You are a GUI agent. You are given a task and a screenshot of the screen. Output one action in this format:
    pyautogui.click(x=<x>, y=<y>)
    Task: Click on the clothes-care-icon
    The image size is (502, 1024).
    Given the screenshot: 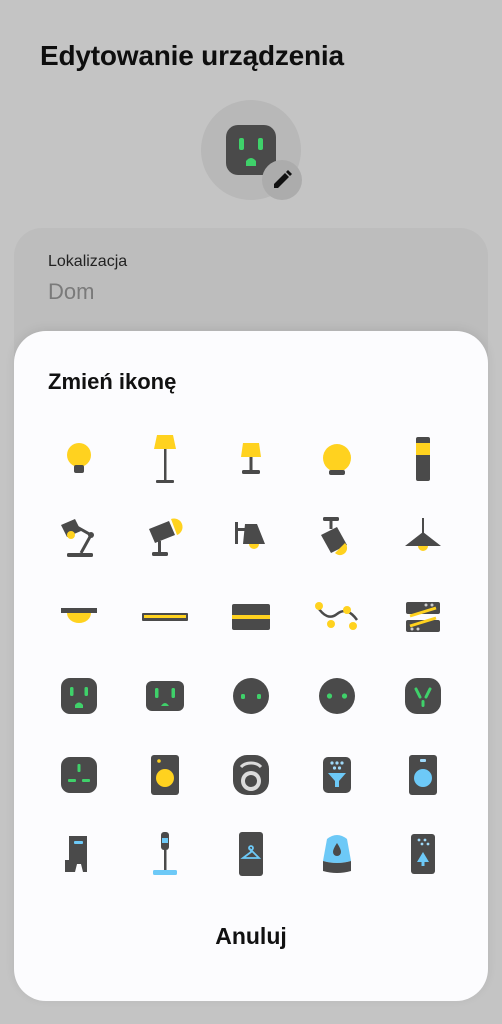 What is the action you would take?
    pyautogui.click(x=251, y=853)
    